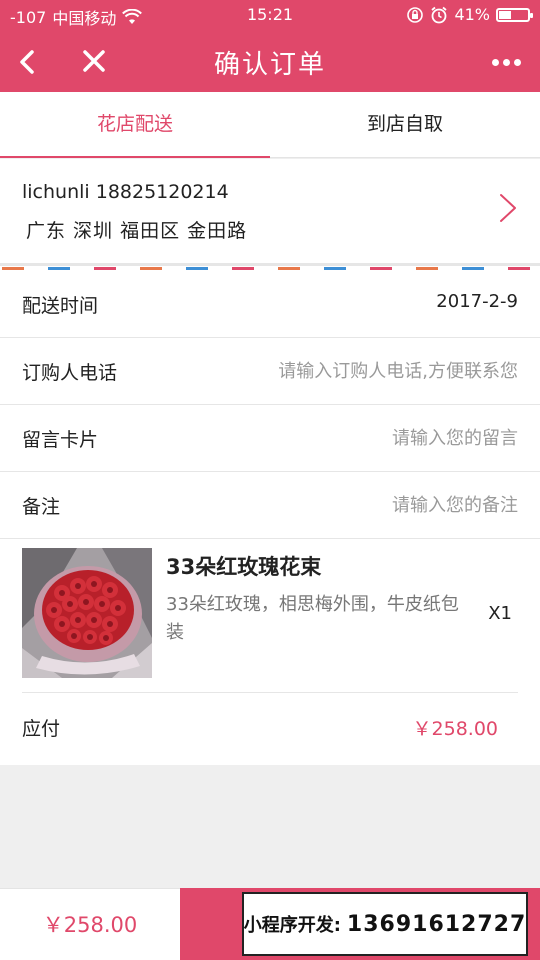 The height and width of the screenshot is (960, 540). What do you see at coordinates (90, 924) in the screenshot?
I see `total-price: ￥258.00` at bounding box center [90, 924].